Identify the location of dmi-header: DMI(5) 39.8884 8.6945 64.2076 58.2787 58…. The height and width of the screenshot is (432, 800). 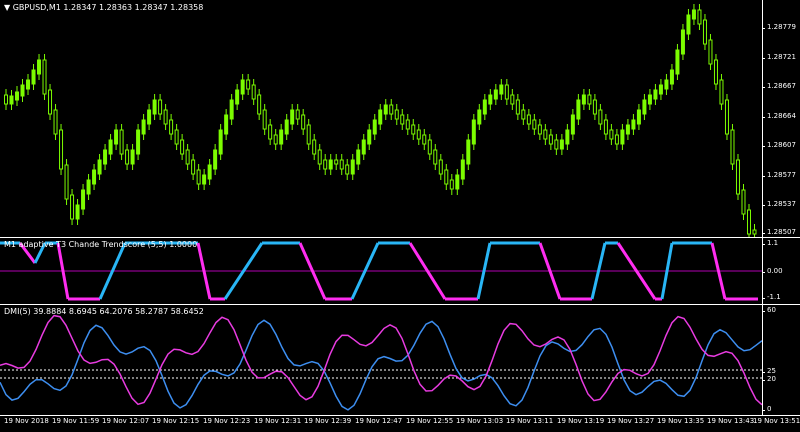
(104, 311).